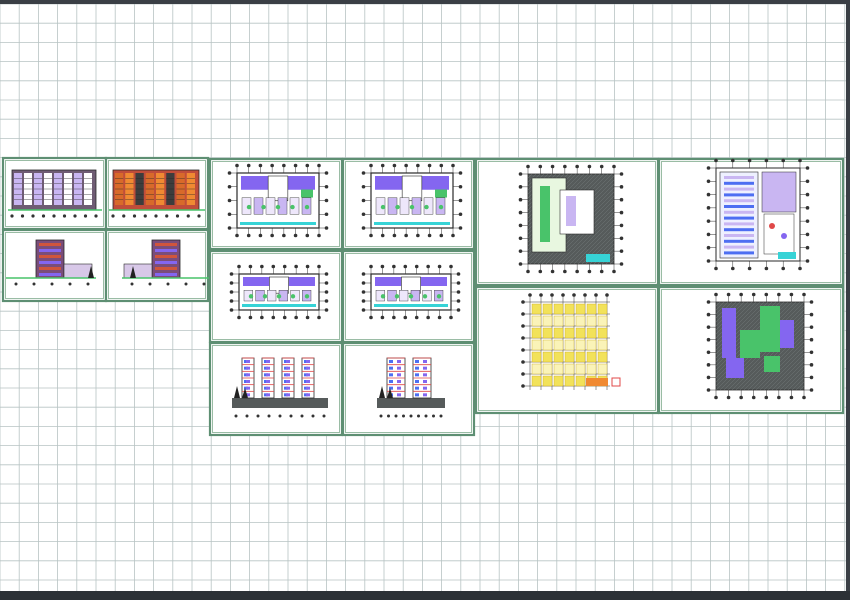  Describe the element at coordinates (425, 595) in the screenshot. I see `window-bottom-edge` at that location.